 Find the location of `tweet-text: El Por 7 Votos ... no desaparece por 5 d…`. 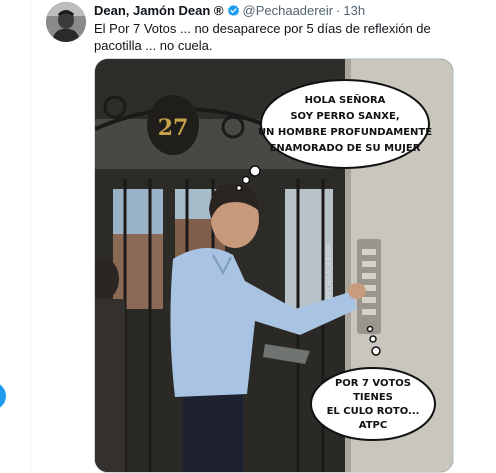

tweet-text: El Por 7 Votos ... no desaparece por 5 d… is located at coordinates (262, 37).